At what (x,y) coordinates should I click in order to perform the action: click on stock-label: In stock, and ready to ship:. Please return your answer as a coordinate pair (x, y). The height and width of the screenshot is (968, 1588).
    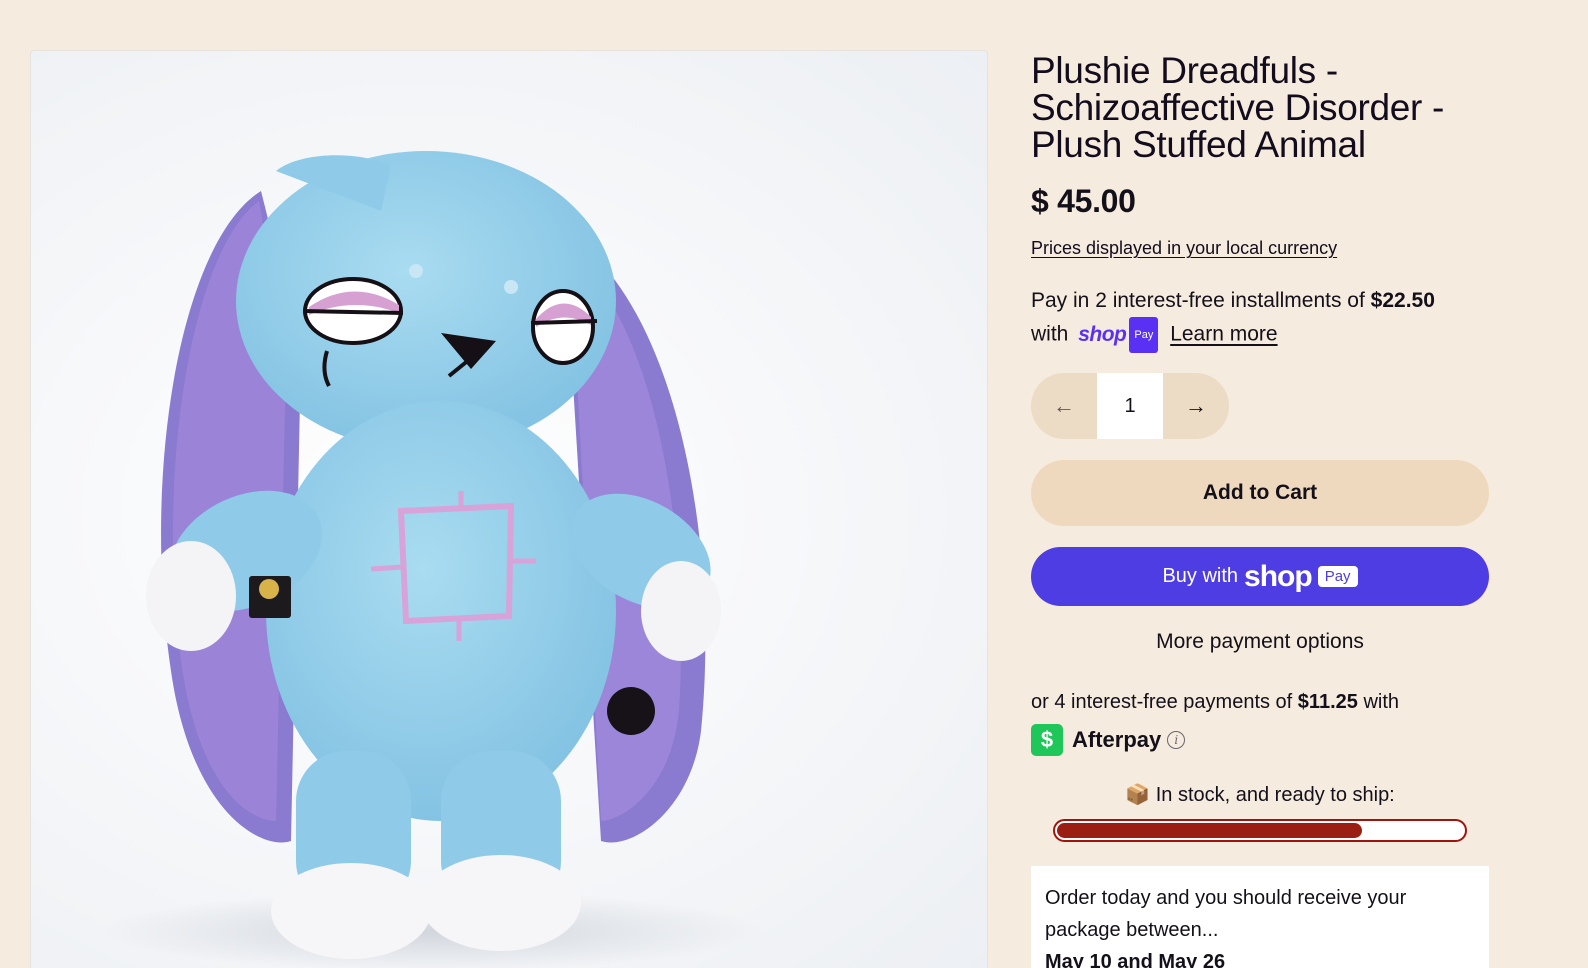
    Looking at the image, I should click on (1275, 795).